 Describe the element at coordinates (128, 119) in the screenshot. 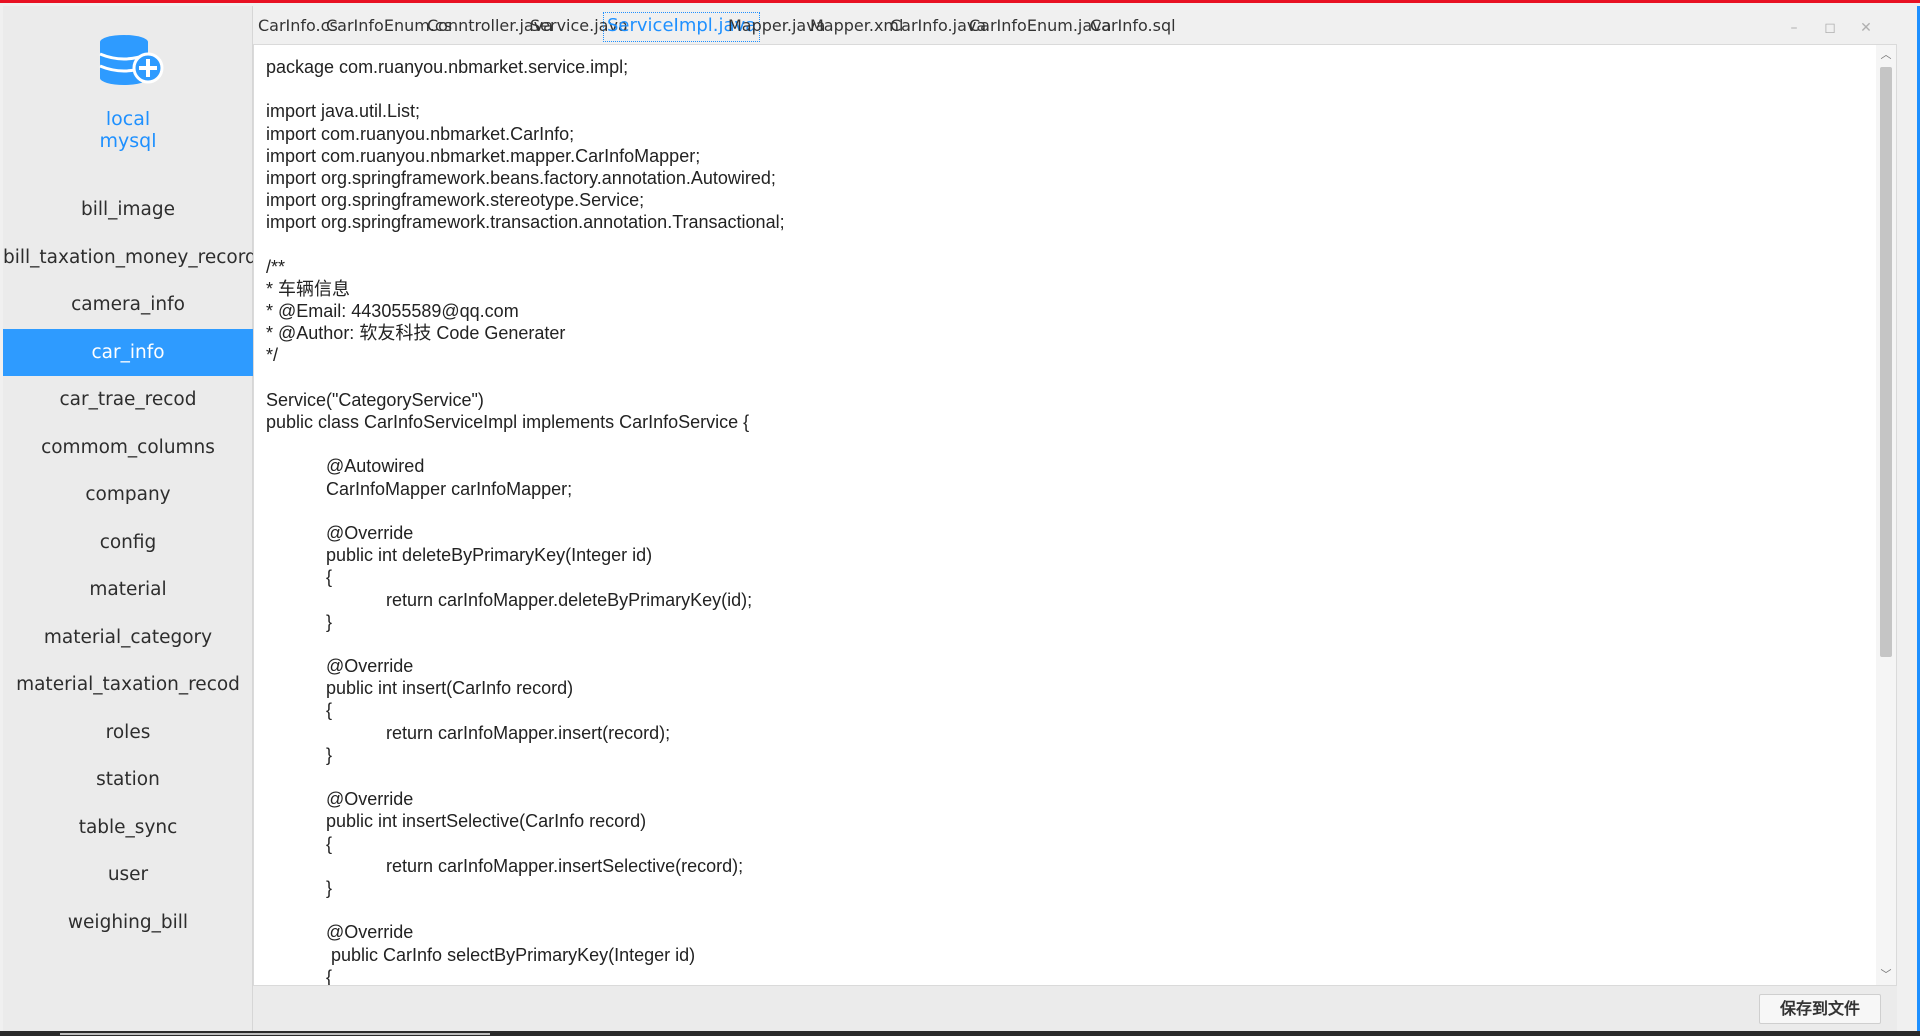

I see `connection-host: local` at that location.